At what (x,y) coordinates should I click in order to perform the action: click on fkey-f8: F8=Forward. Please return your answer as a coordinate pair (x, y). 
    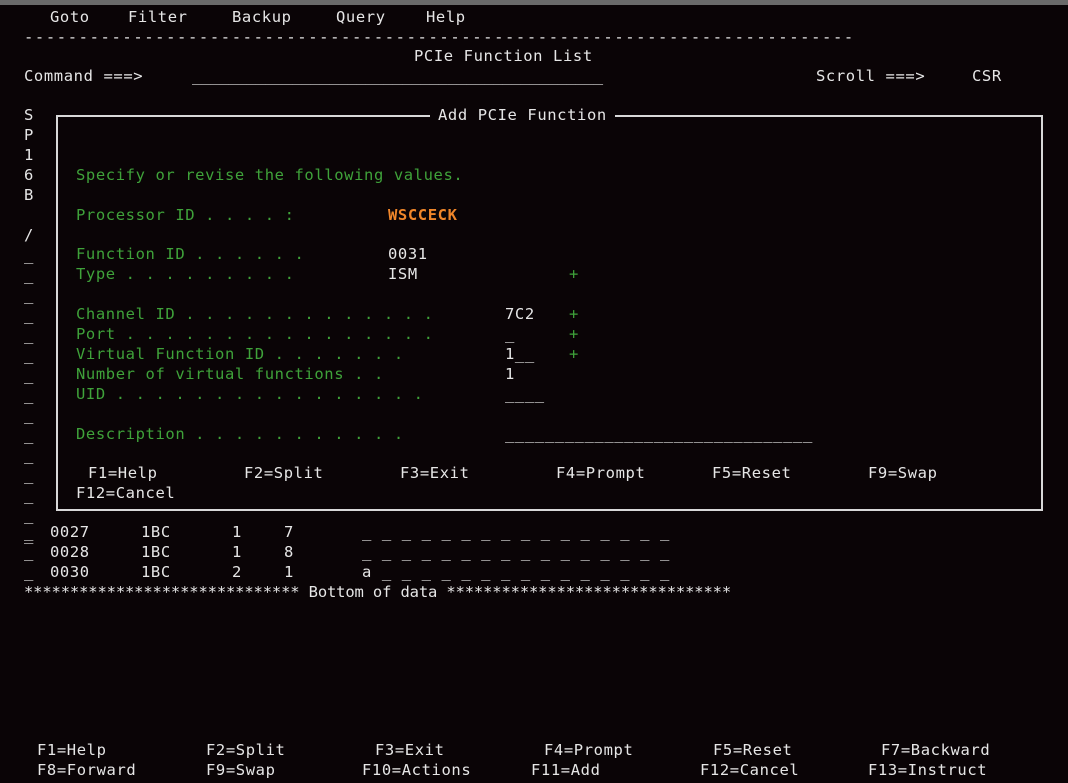
    Looking at the image, I should click on (86, 770).